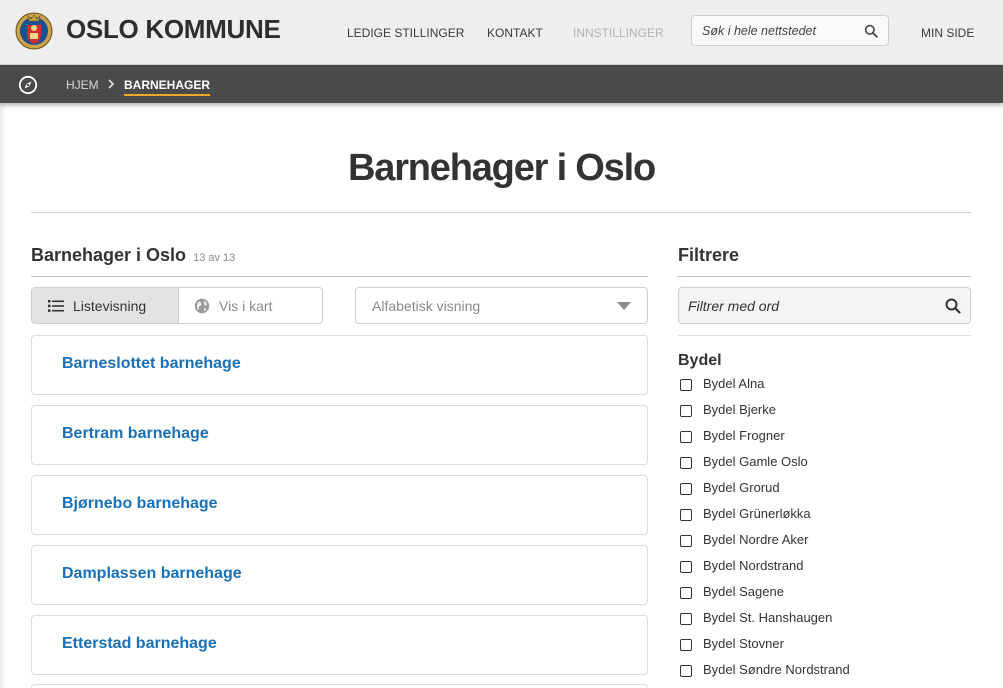  I want to click on bydel-checkbox-label: Bydel Nordre Aker, so click(756, 539).